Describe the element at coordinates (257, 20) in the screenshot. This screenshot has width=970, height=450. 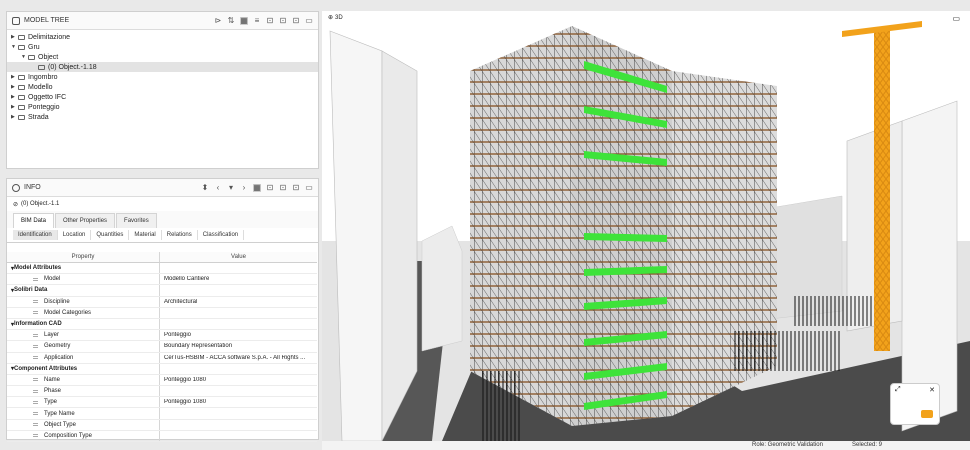
I see `tree-view-icon: ≡` at that location.